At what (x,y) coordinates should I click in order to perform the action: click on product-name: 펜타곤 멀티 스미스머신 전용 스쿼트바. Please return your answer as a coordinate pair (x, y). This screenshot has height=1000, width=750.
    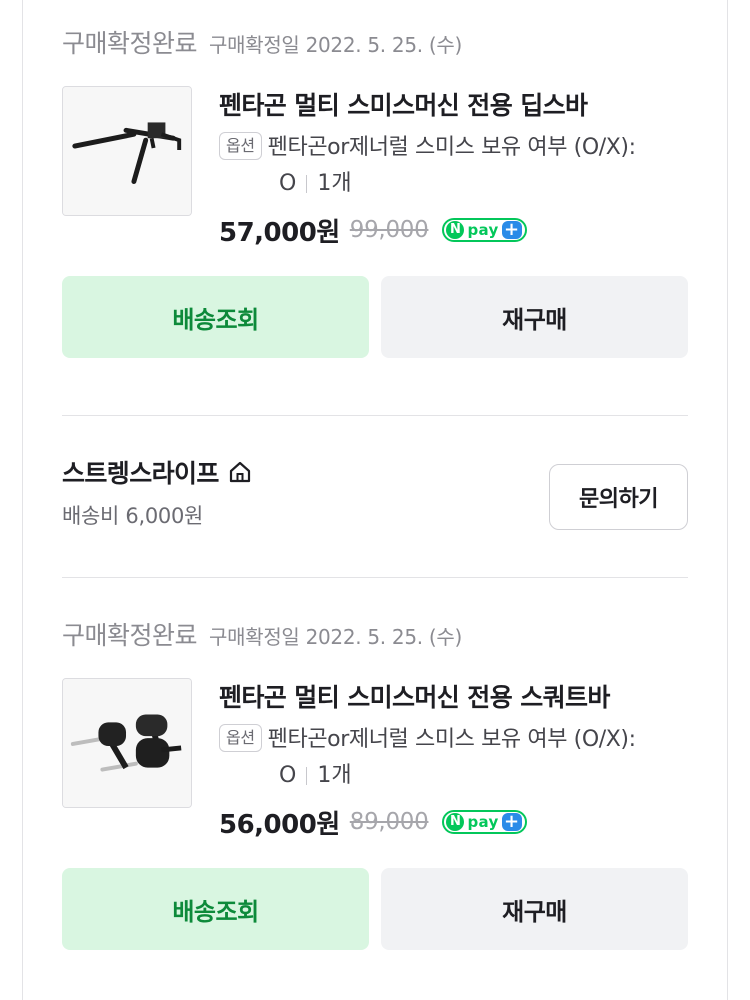
    Looking at the image, I should click on (454, 698).